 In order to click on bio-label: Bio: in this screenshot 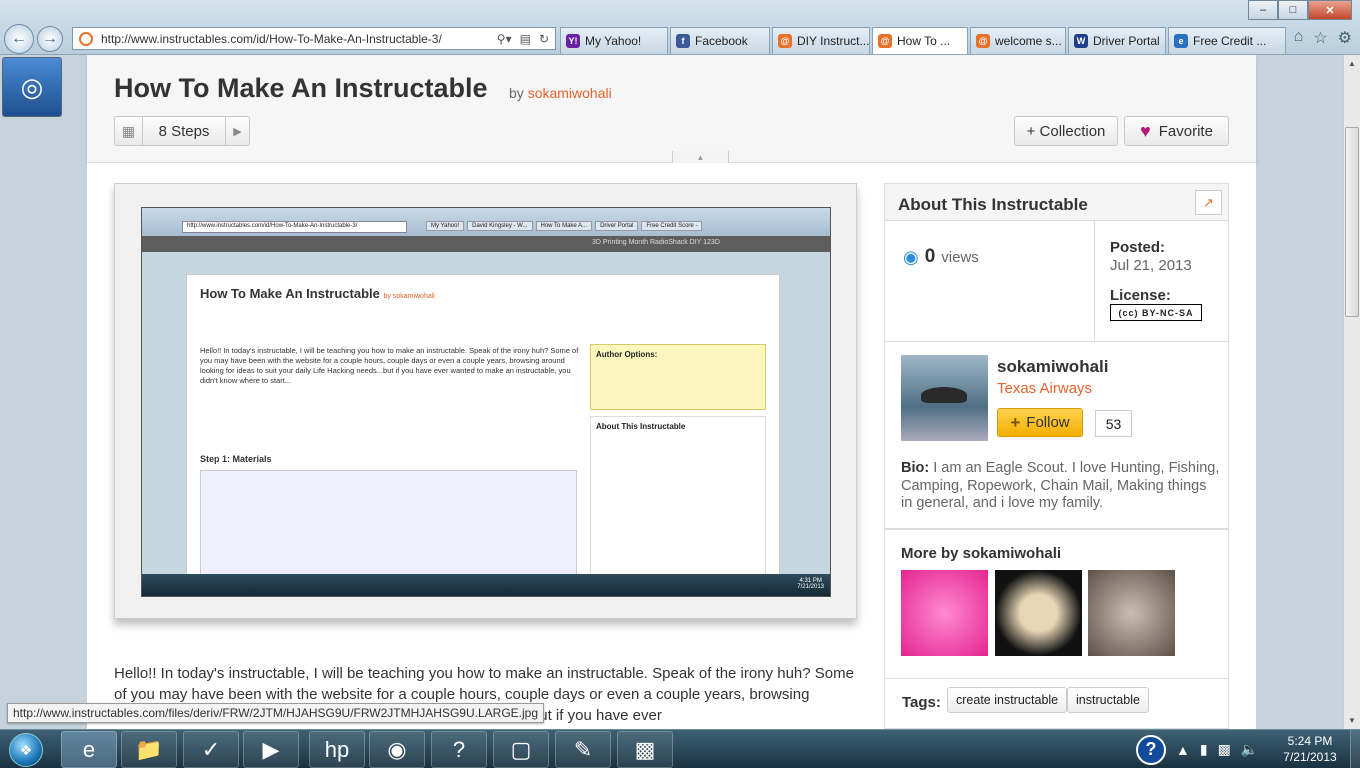, I will do `click(915, 468)`.